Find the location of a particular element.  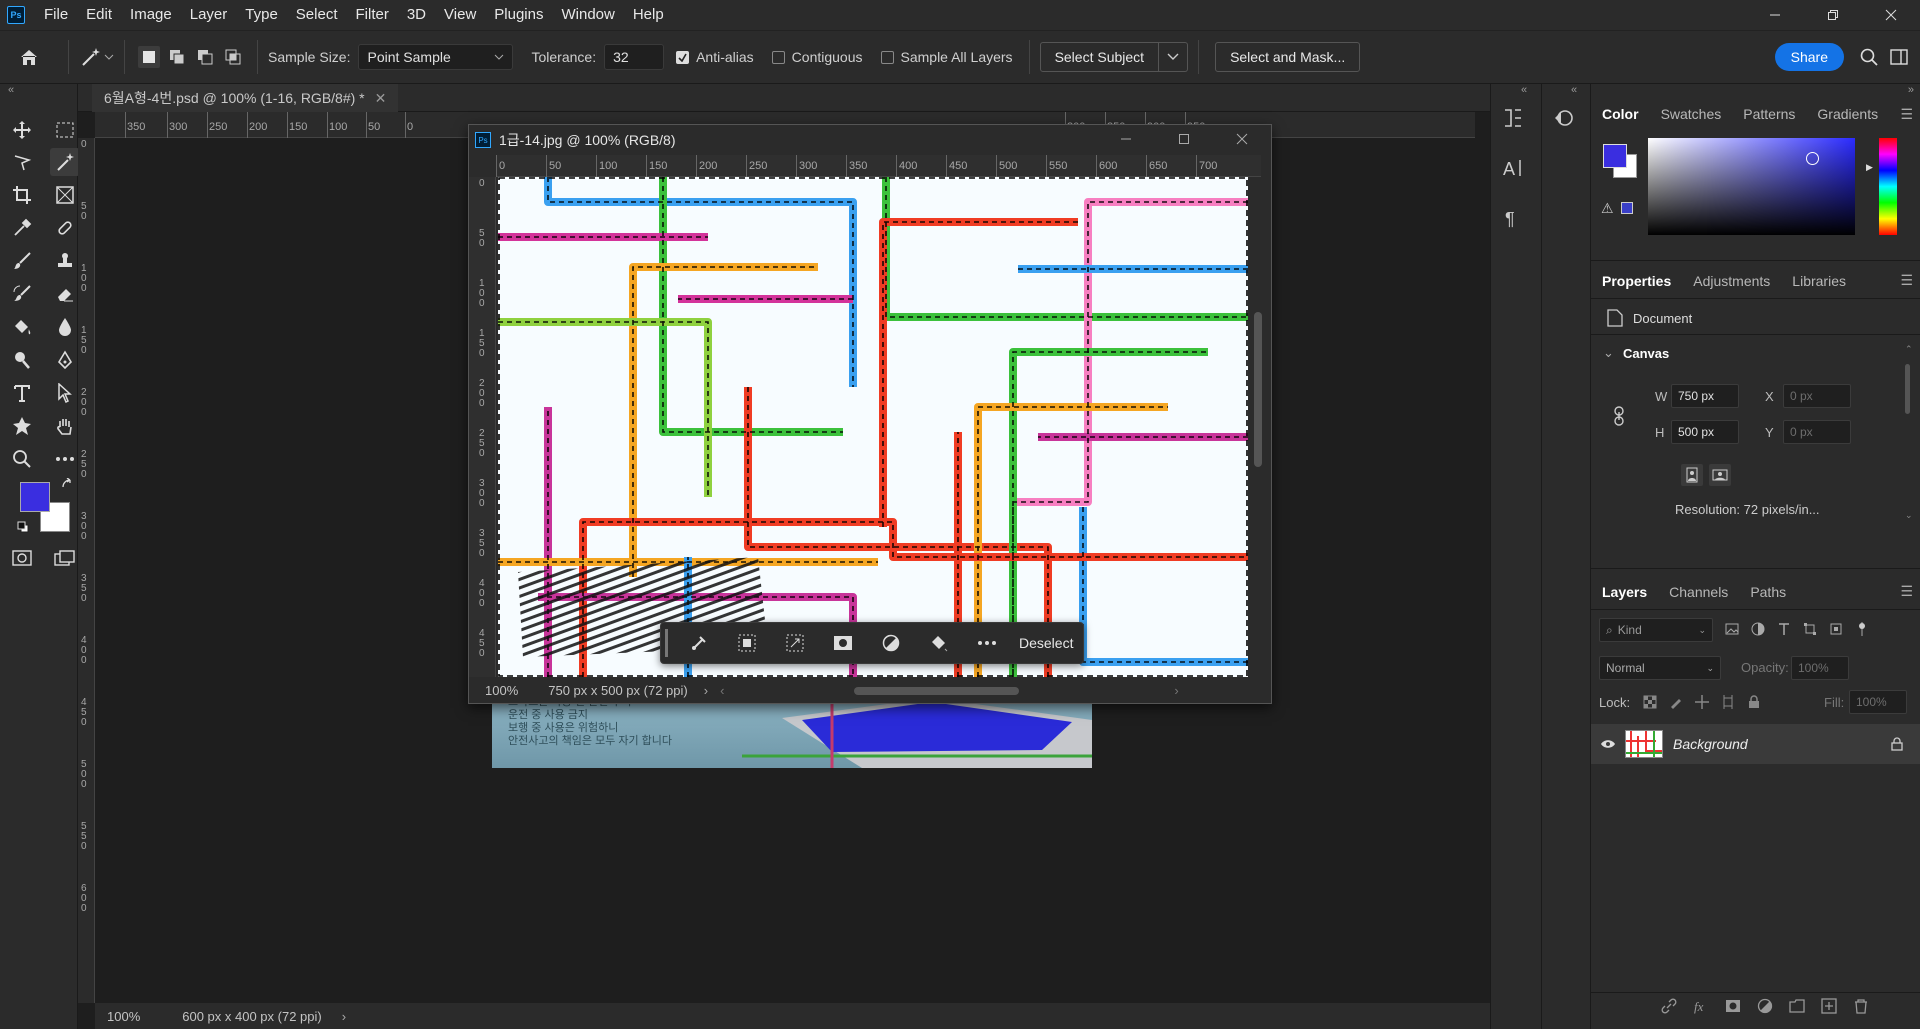

foreground-color-swatch is located at coordinates (35, 497).